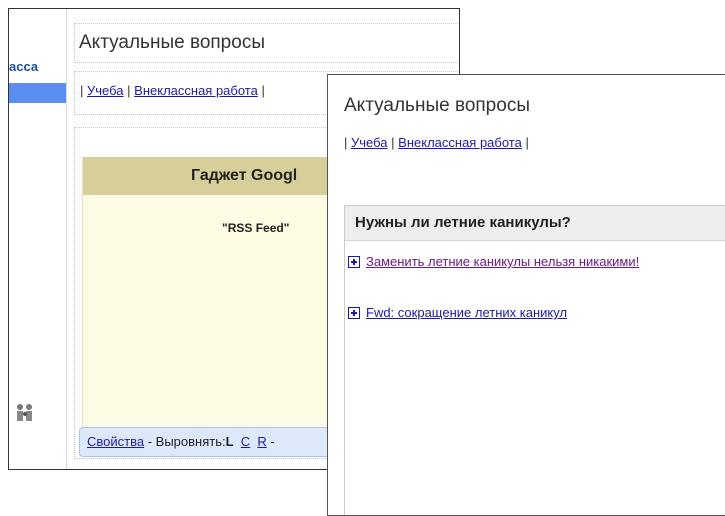  I want to click on editor-link-study: Учеба, so click(105, 90).